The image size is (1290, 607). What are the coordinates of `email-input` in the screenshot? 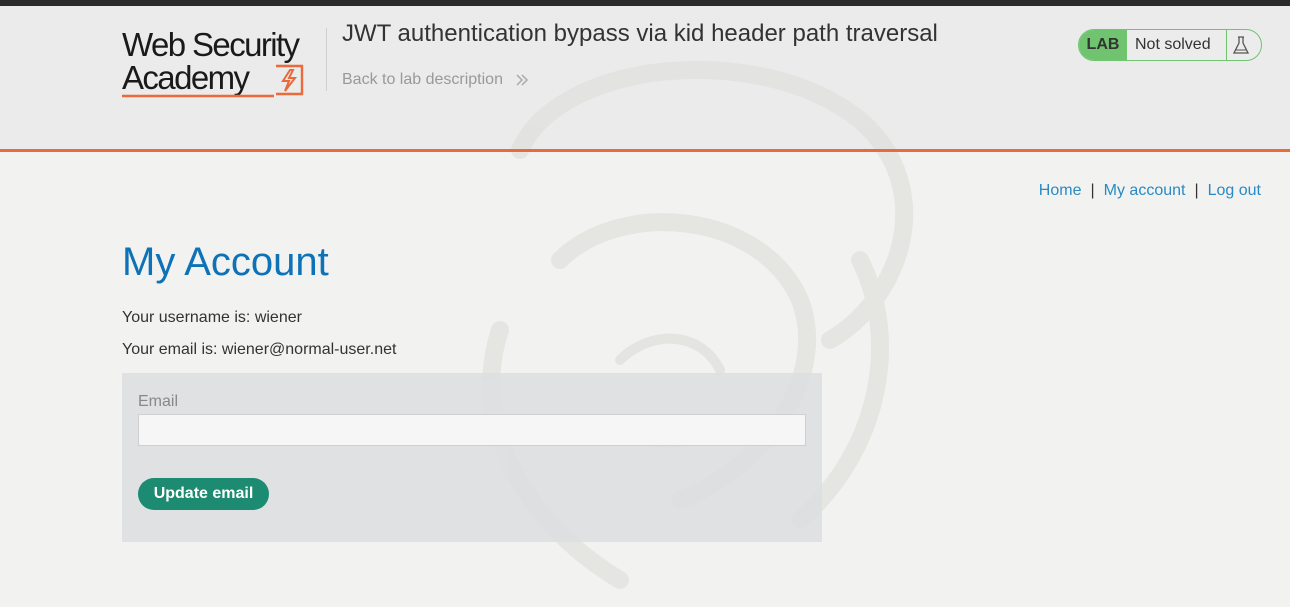 It's located at (472, 430).